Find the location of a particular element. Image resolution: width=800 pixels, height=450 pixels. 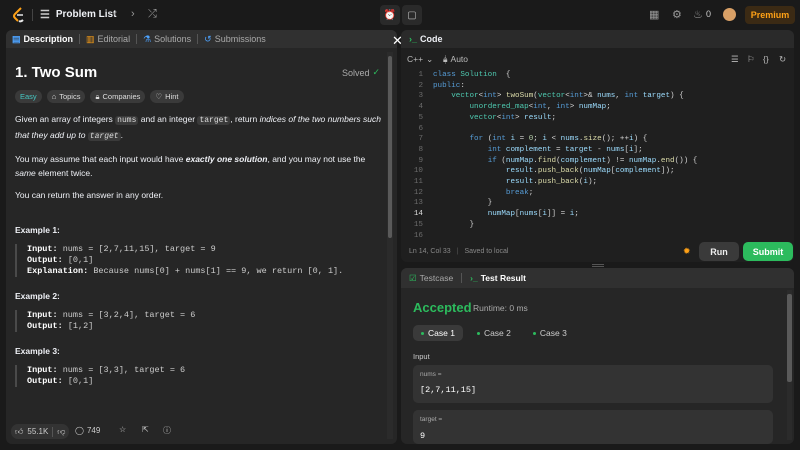

share-icon: ⇱ is located at coordinates (145, 429).